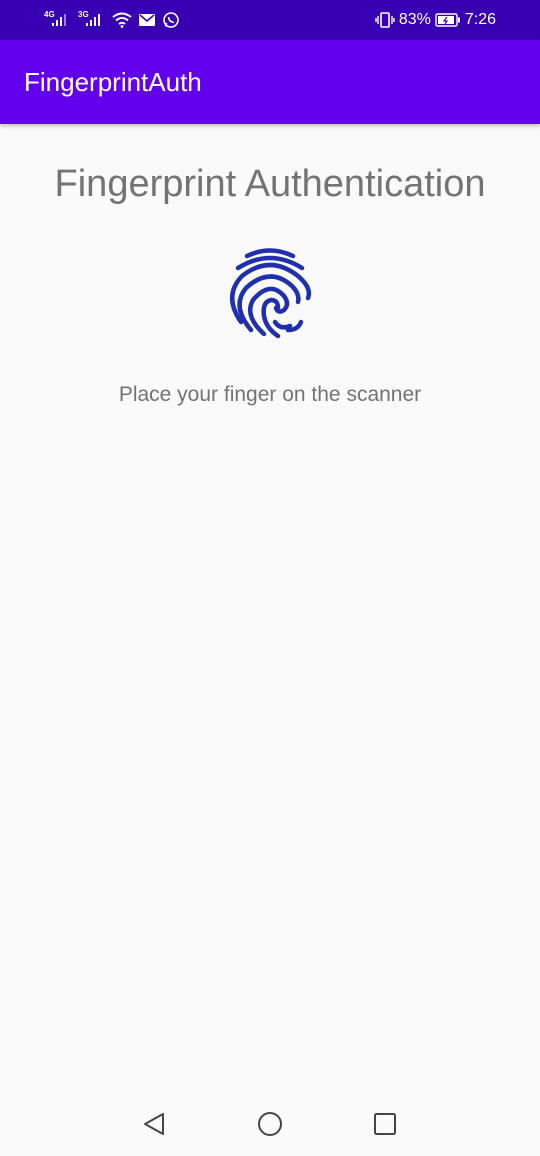 This screenshot has width=540, height=1156. Describe the element at coordinates (480, 19) in the screenshot. I see `clock: 7:26` at that location.